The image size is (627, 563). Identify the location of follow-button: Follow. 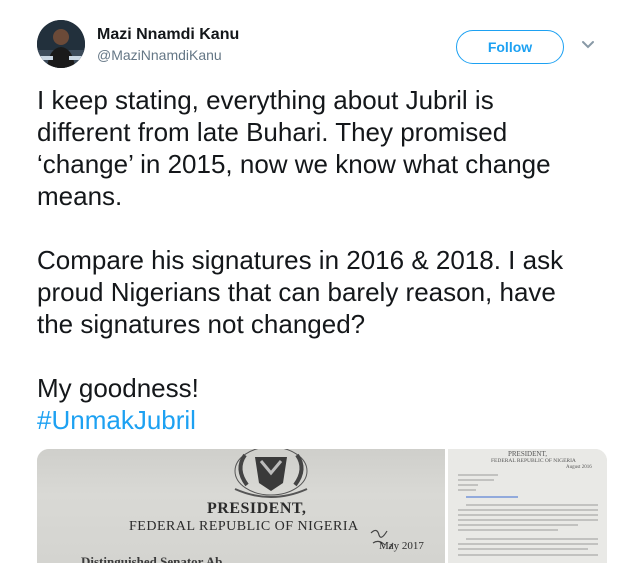
(510, 47).